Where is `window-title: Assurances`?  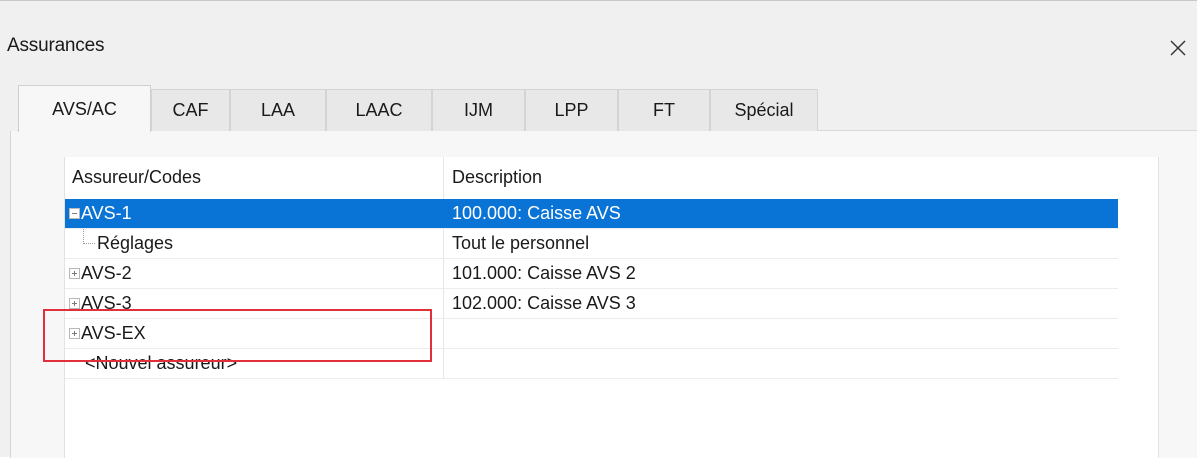 window-title: Assurances is located at coordinates (56, 45).